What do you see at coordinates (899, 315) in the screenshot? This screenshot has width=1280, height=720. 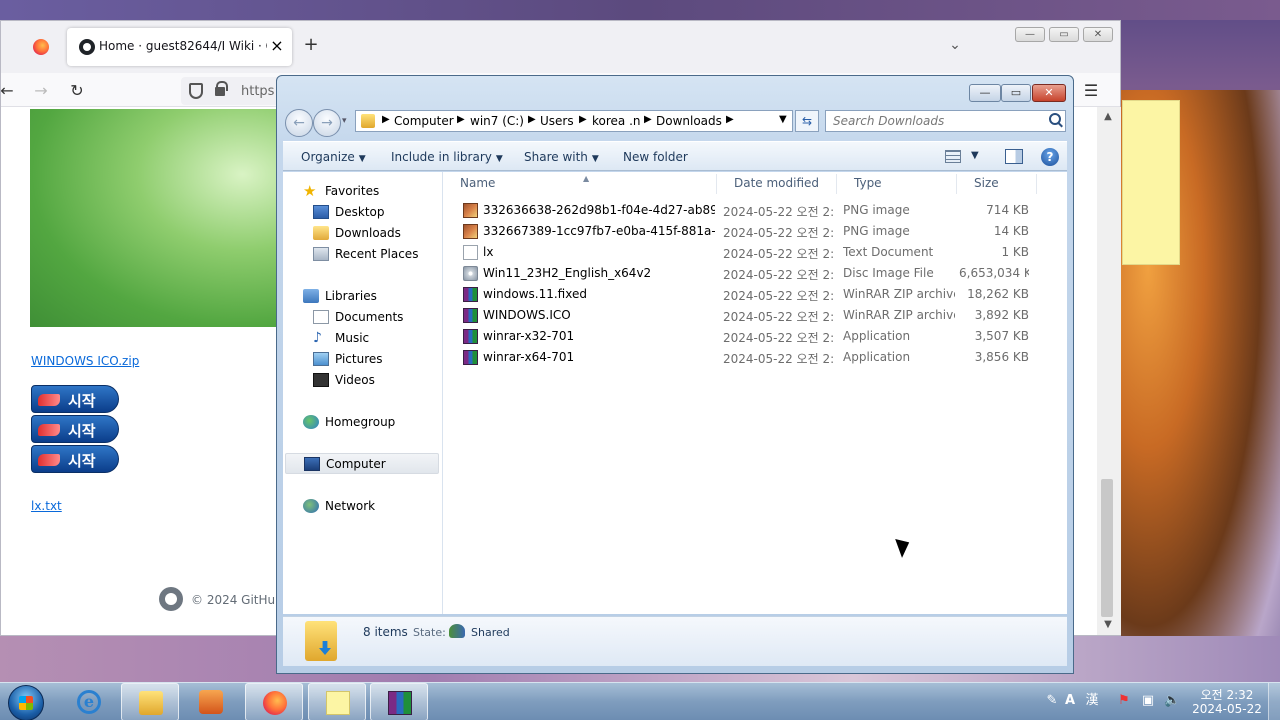 I see `file-type: WinRAR ZIP archive` at bounding box center [899, 315].